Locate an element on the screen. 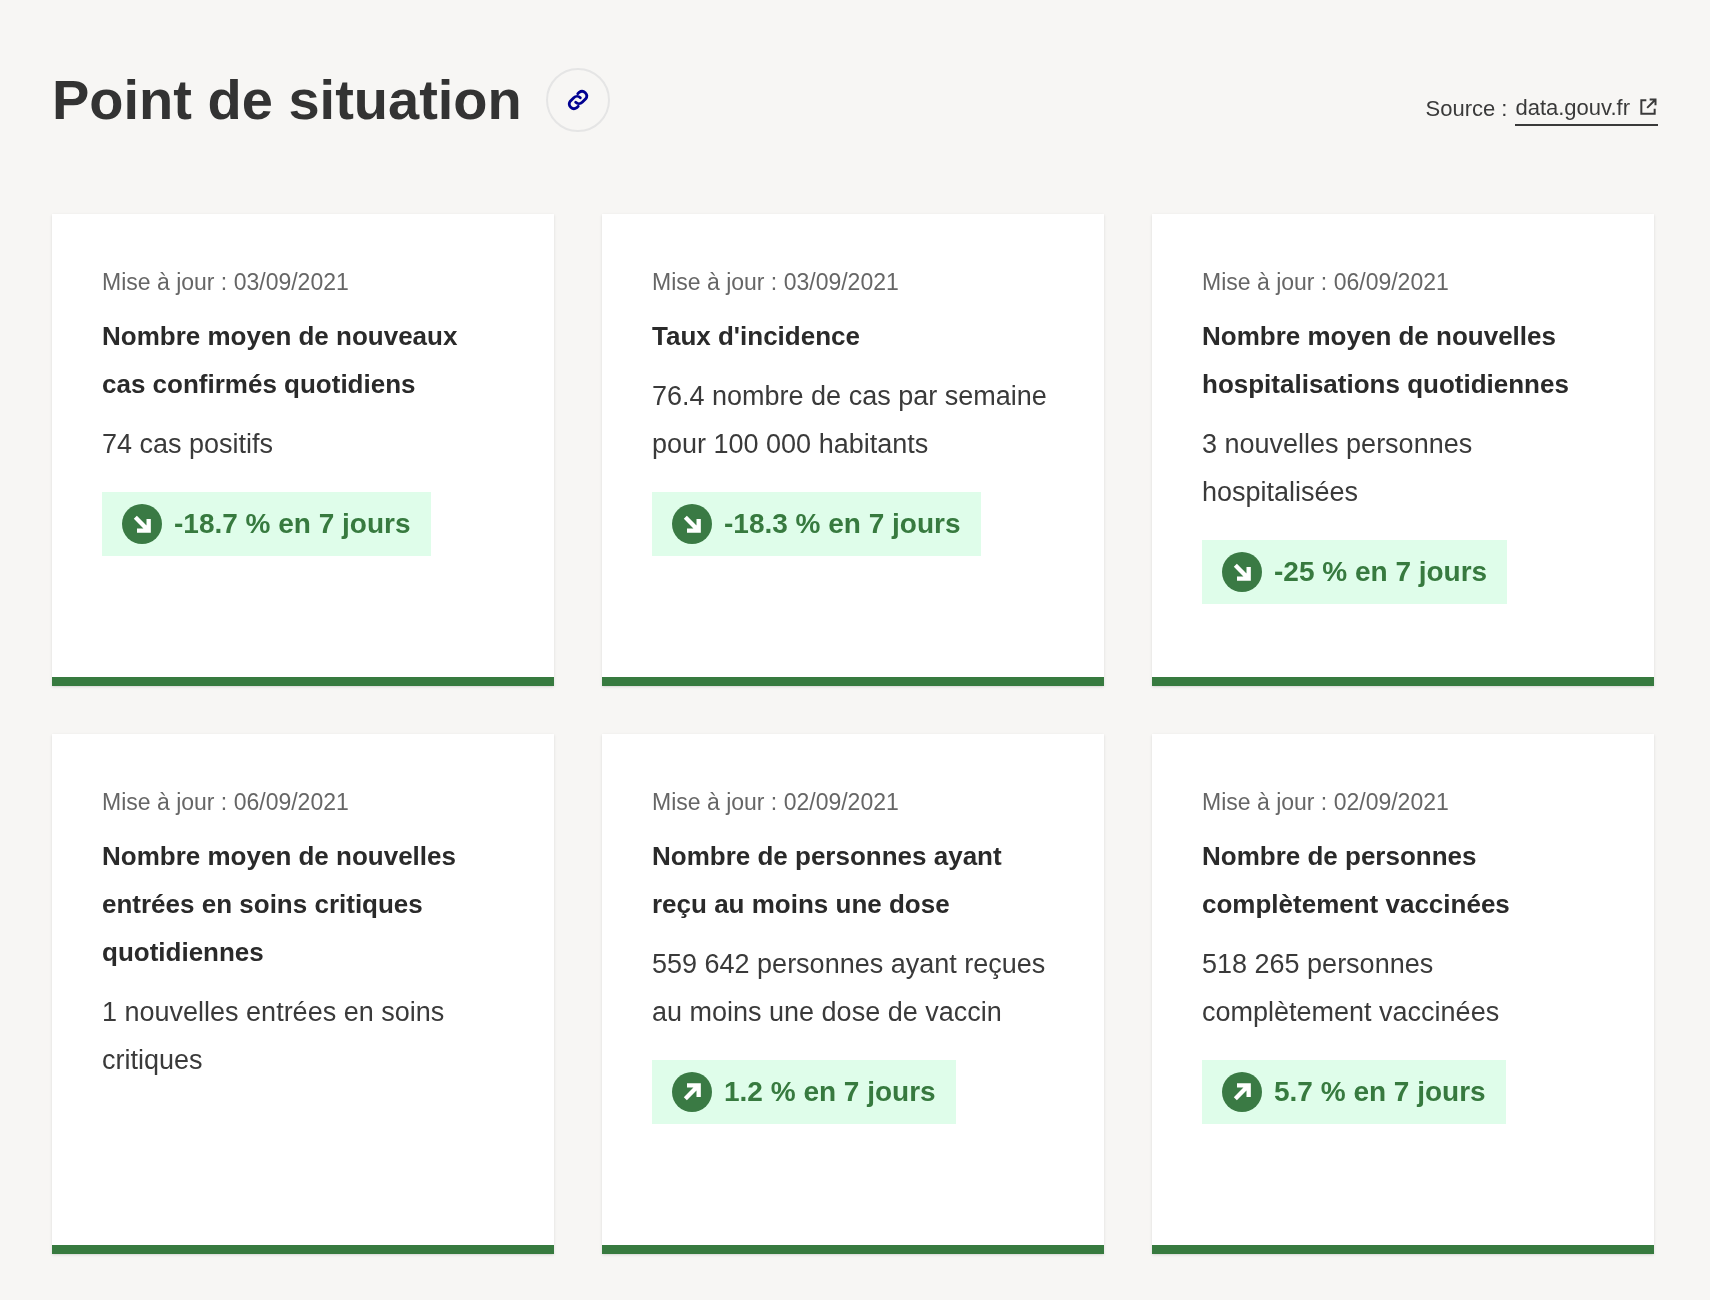 This screenshot has width=1710, height=1300. stat-value: 3 nouvelles personnes hospitalisées is located at coordinates (1338, 468).